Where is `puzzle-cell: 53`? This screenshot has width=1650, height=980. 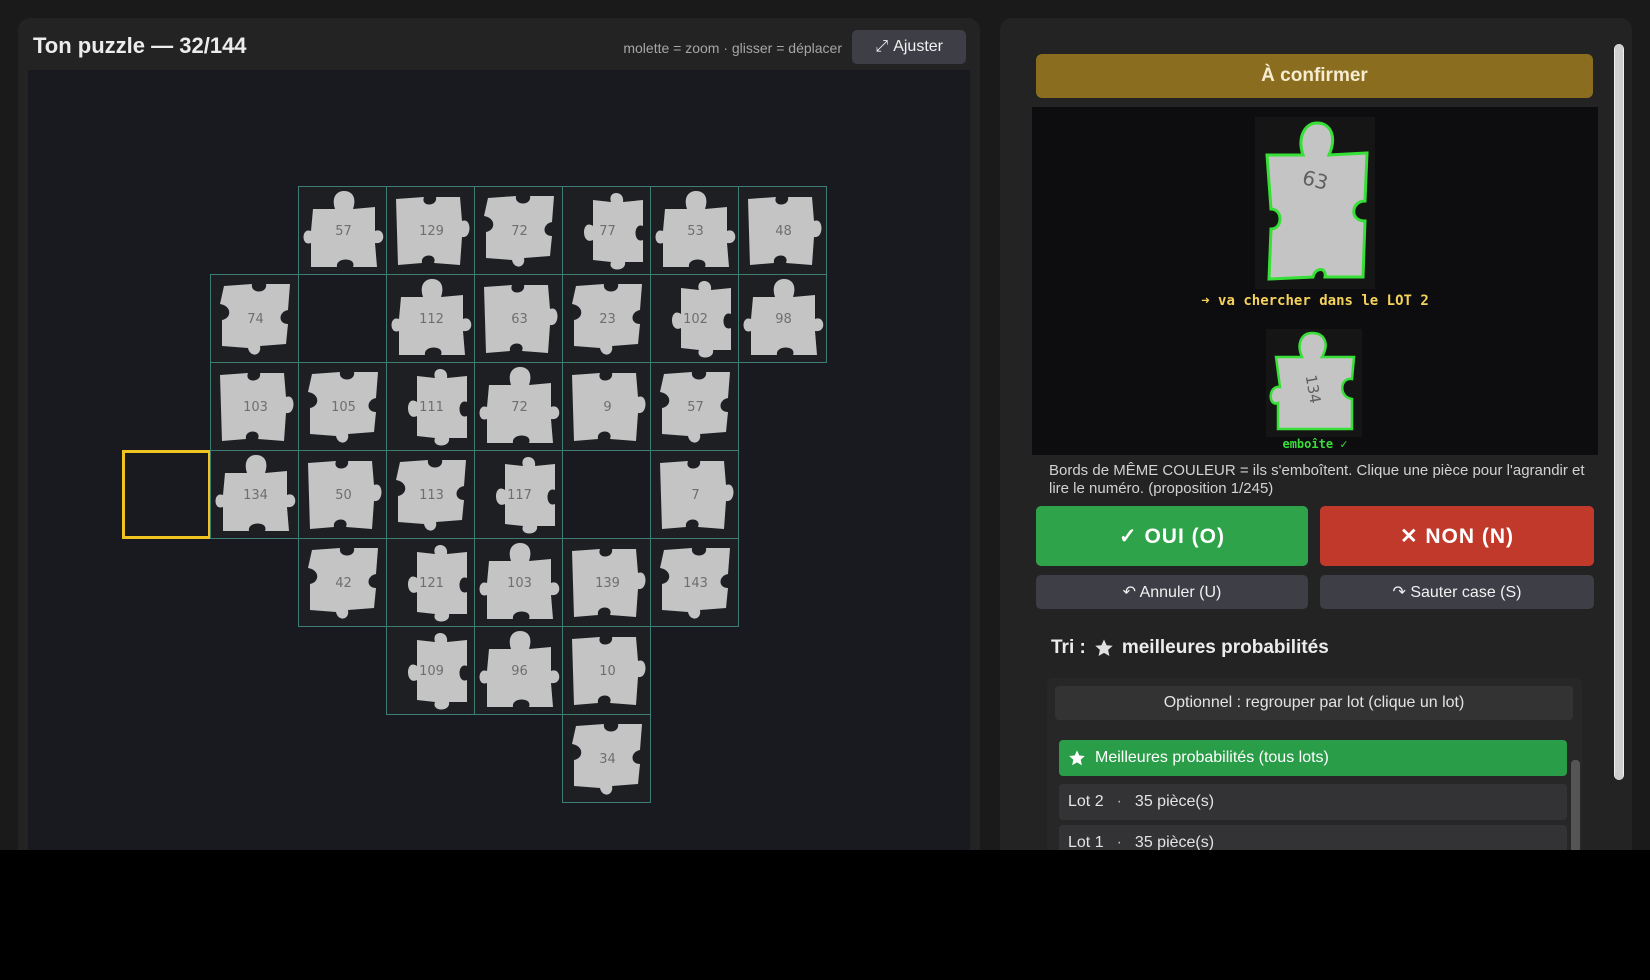 puzzle-cell: 53 is located at coordinates (694, 230).